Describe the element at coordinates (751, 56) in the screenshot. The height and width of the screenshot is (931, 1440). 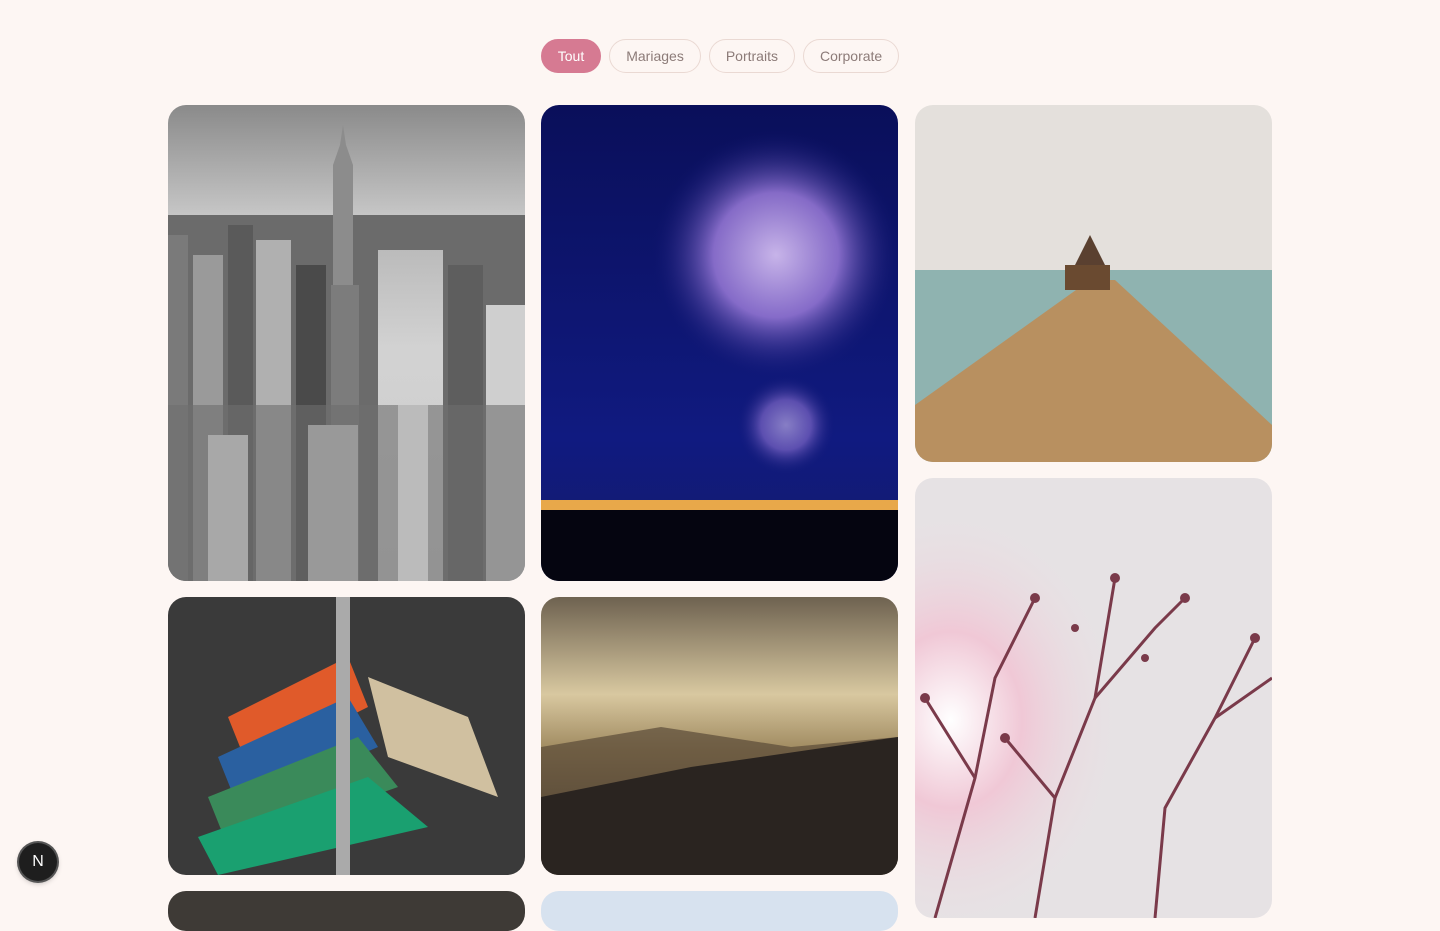
I see `filter-portraits: Portraits` at that location.